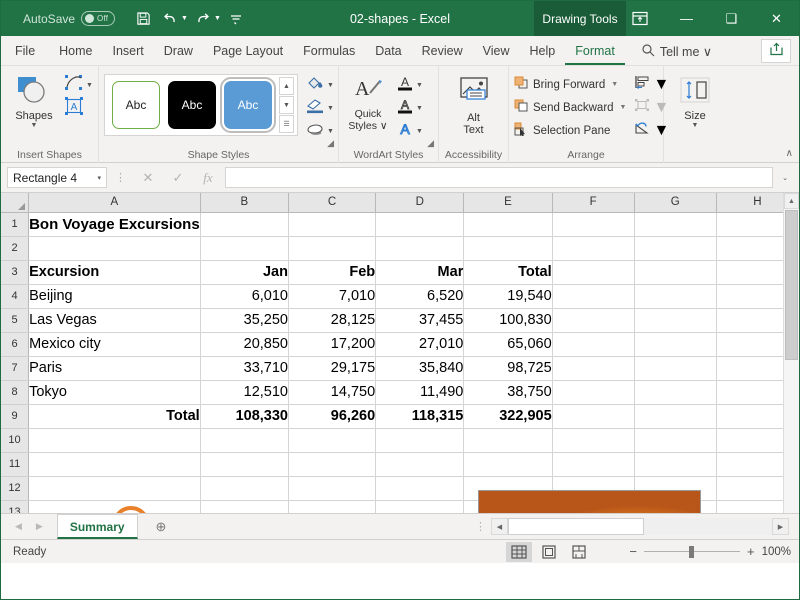 Image resolution: width=800 pixels, height=600 pixels. Describe the element at coordinates (640, 18) in the screenshot. I see `ribbon-display-options-icon` at that location.